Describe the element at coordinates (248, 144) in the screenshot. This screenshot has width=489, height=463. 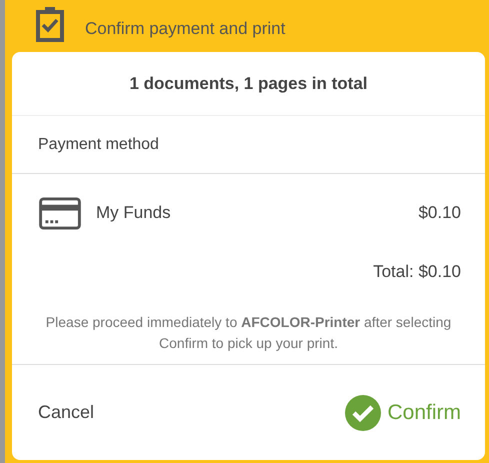
I see `section-label: Payment method` at that location.